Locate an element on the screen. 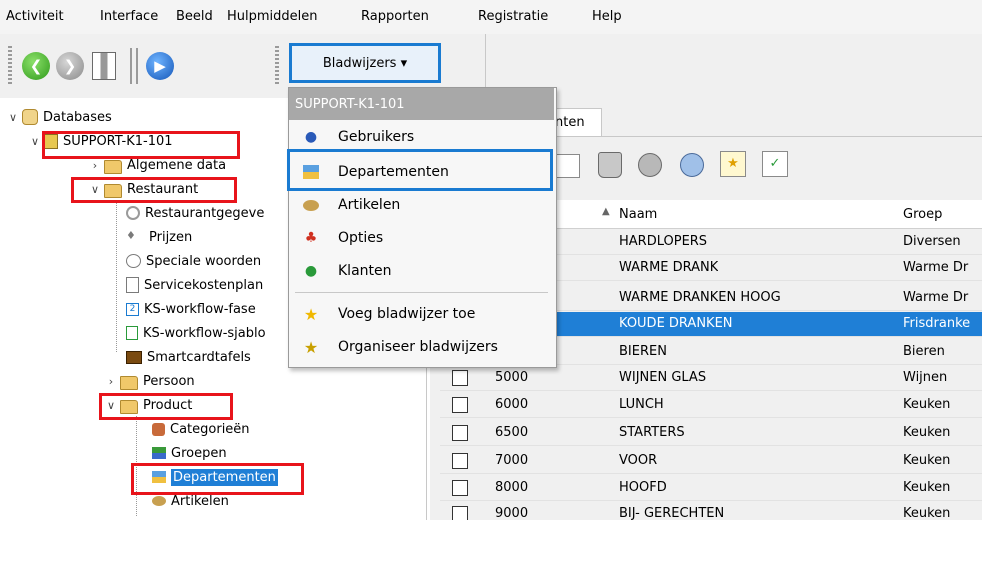  refresh-icon is located at coordinates (692, 165).